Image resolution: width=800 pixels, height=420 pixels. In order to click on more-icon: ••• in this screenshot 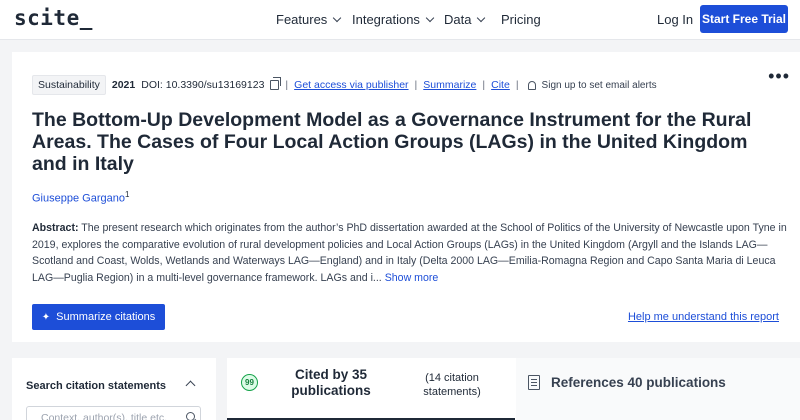, I will do `click(779, 76)`.